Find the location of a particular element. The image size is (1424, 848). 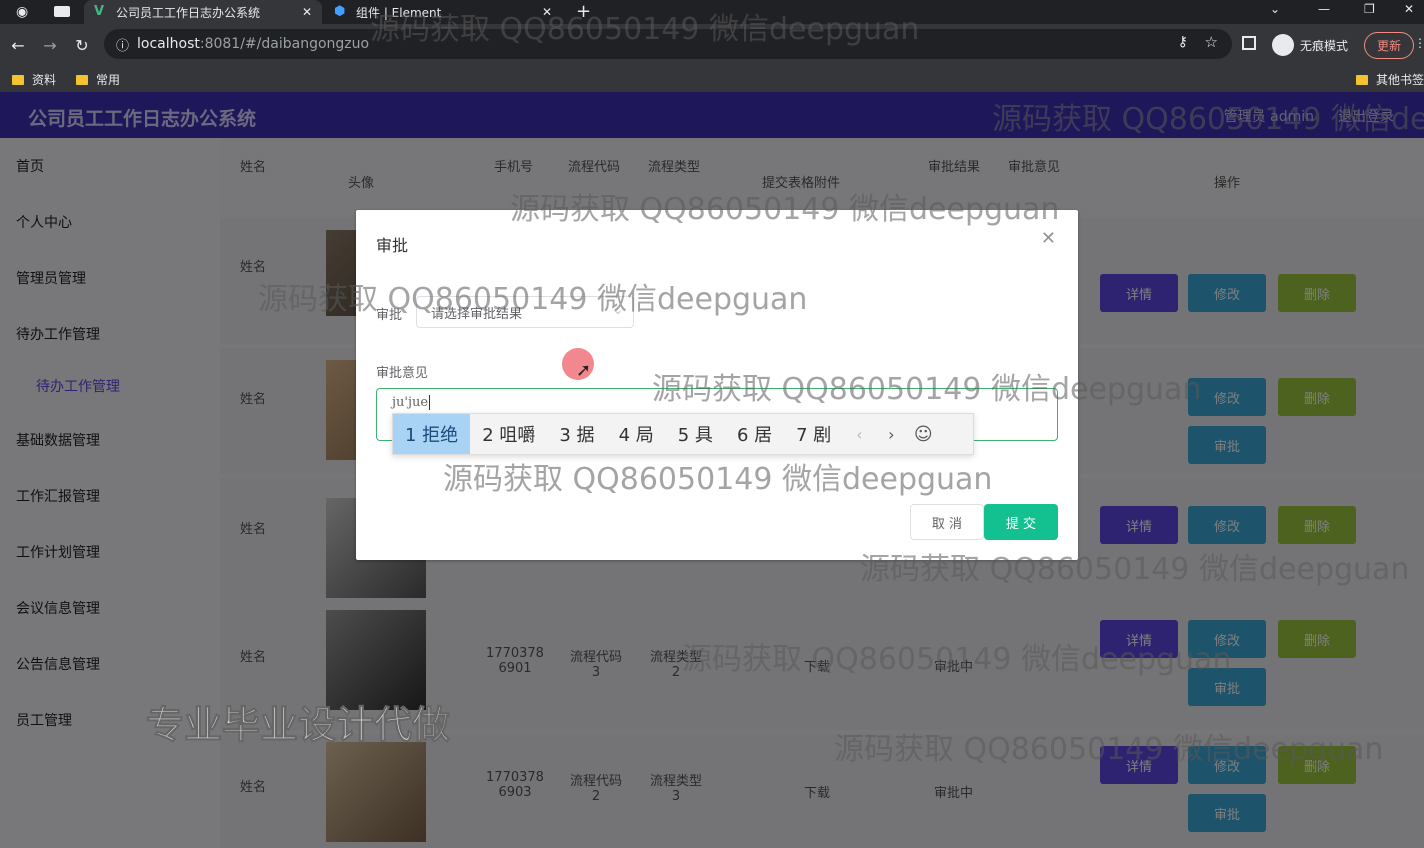

dialog-title: 审批 is located at coordinates (392, 245).